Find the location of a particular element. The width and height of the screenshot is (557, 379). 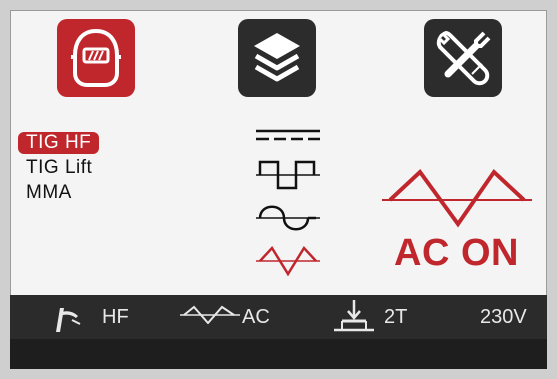

status-ignition: HF is located at coordinates (95, 317).